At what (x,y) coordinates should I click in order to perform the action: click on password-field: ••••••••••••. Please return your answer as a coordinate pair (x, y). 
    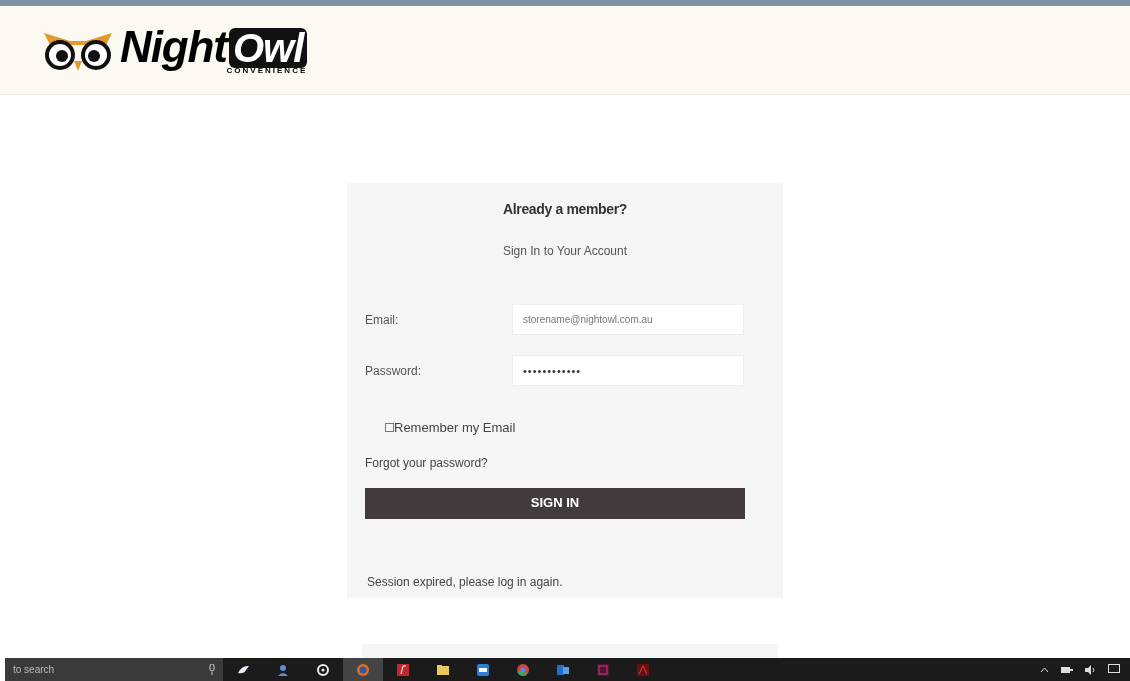
    Looking at the image, I should click on (628, 370).